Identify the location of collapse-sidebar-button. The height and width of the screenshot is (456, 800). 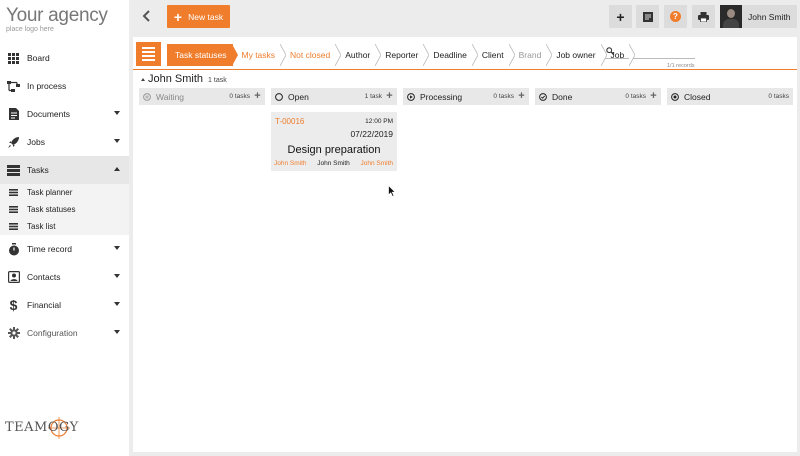
(146, 16).